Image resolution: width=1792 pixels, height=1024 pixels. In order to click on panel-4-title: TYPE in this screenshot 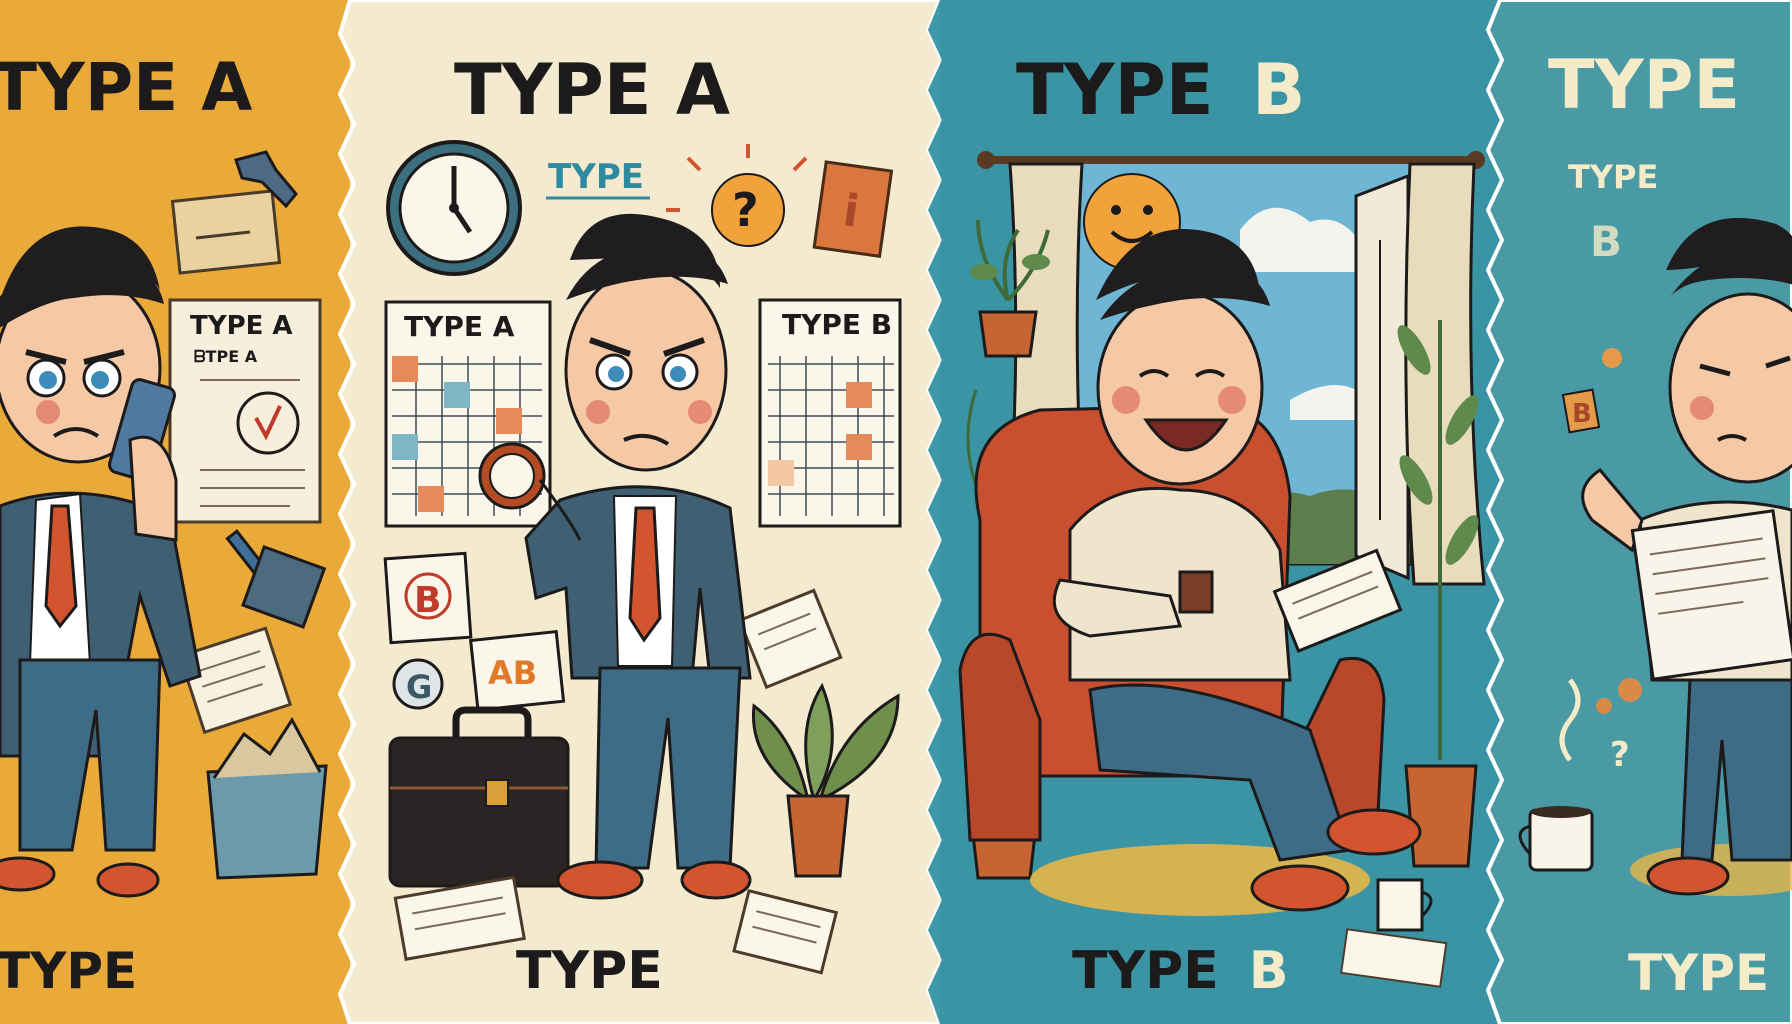, I will do `click(1644, 85)`.